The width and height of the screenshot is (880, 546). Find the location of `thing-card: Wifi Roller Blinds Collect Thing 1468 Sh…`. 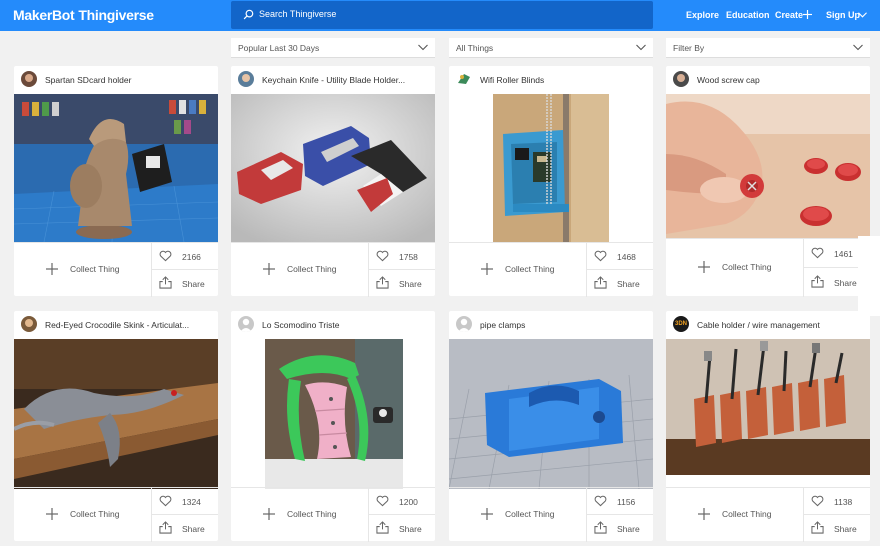

thing-card: Wifi Roller Blinds Collect Thing 1468 Sh… is located at coordinates (551, 181).